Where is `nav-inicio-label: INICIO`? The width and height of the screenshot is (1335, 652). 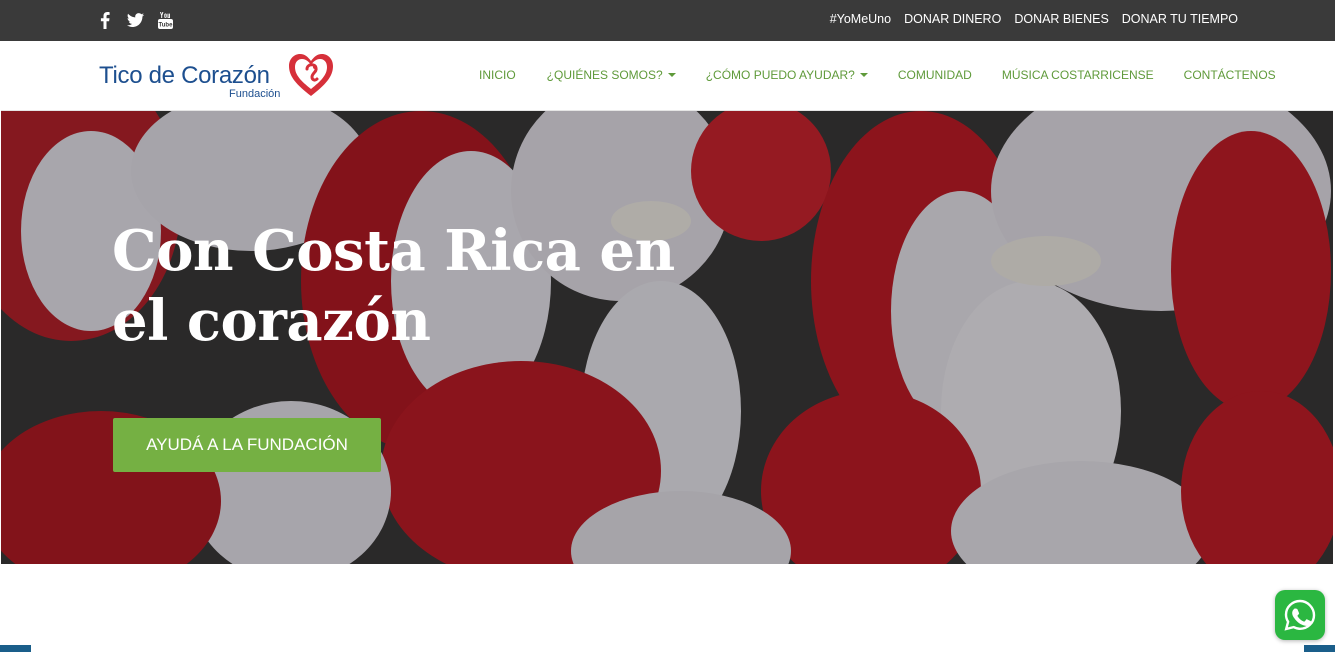
nav-inicio-label: INICIO is located at coordinates (497, 75).